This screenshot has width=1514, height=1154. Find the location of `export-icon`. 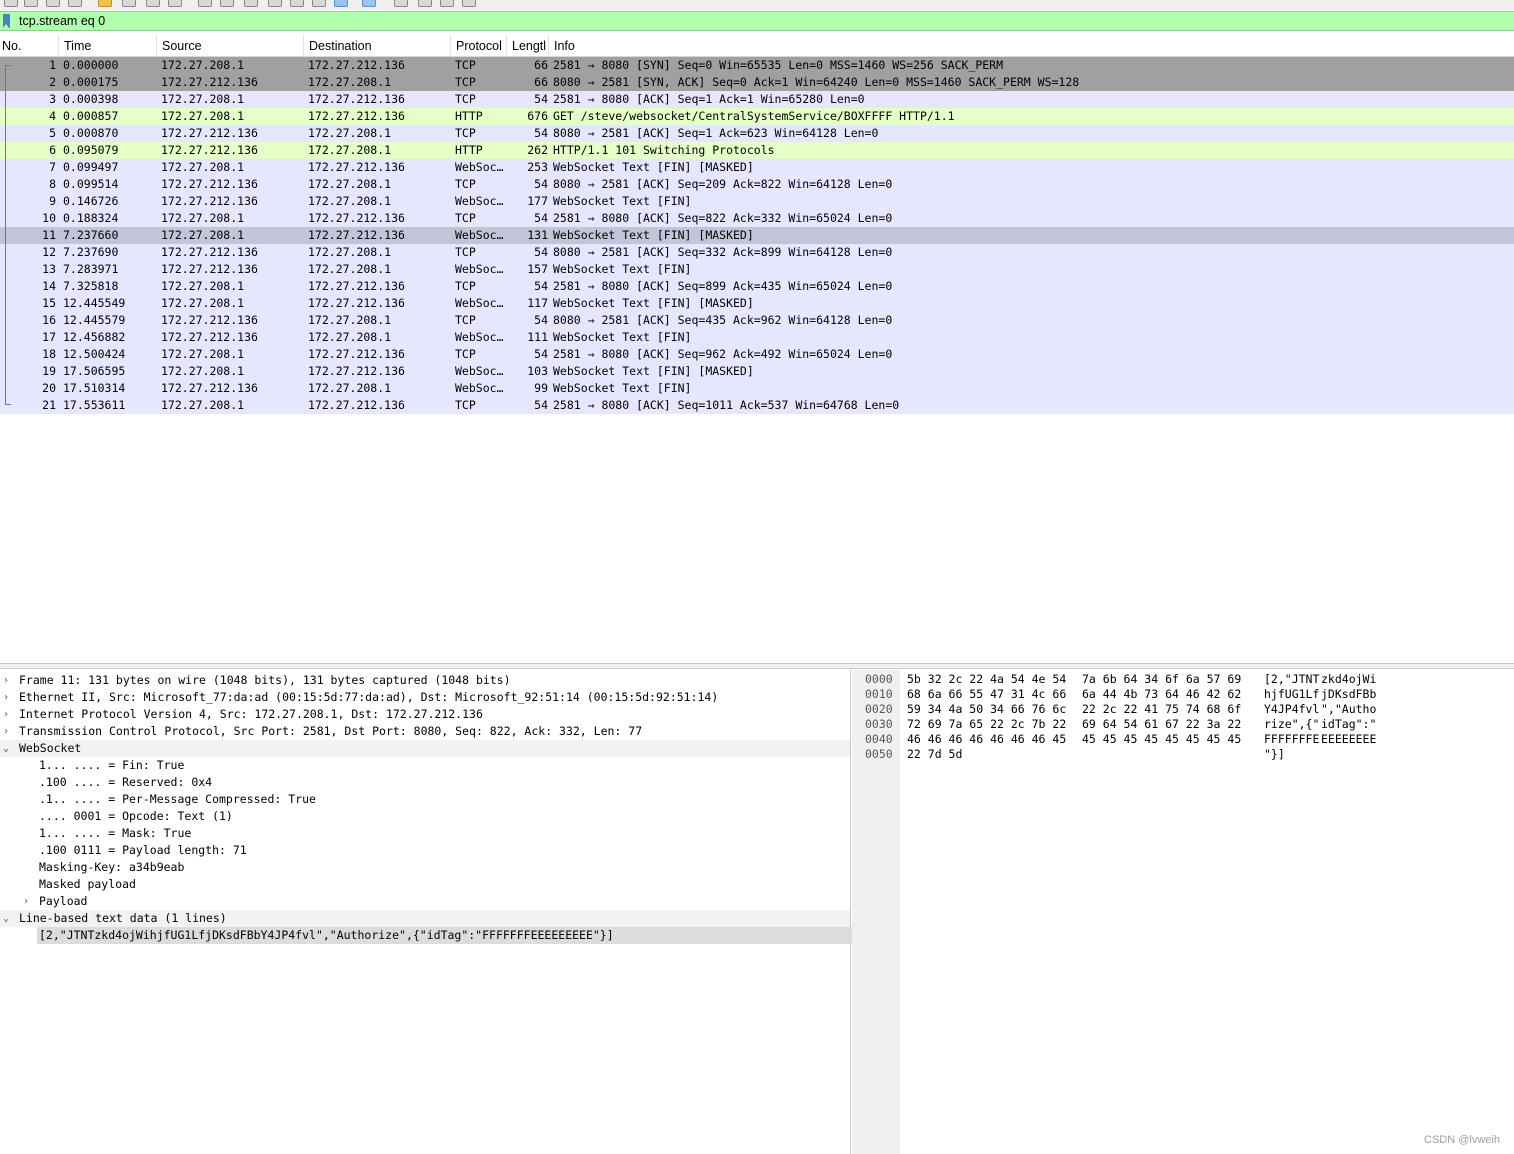

export-icon is located at coordinates (153, 3).